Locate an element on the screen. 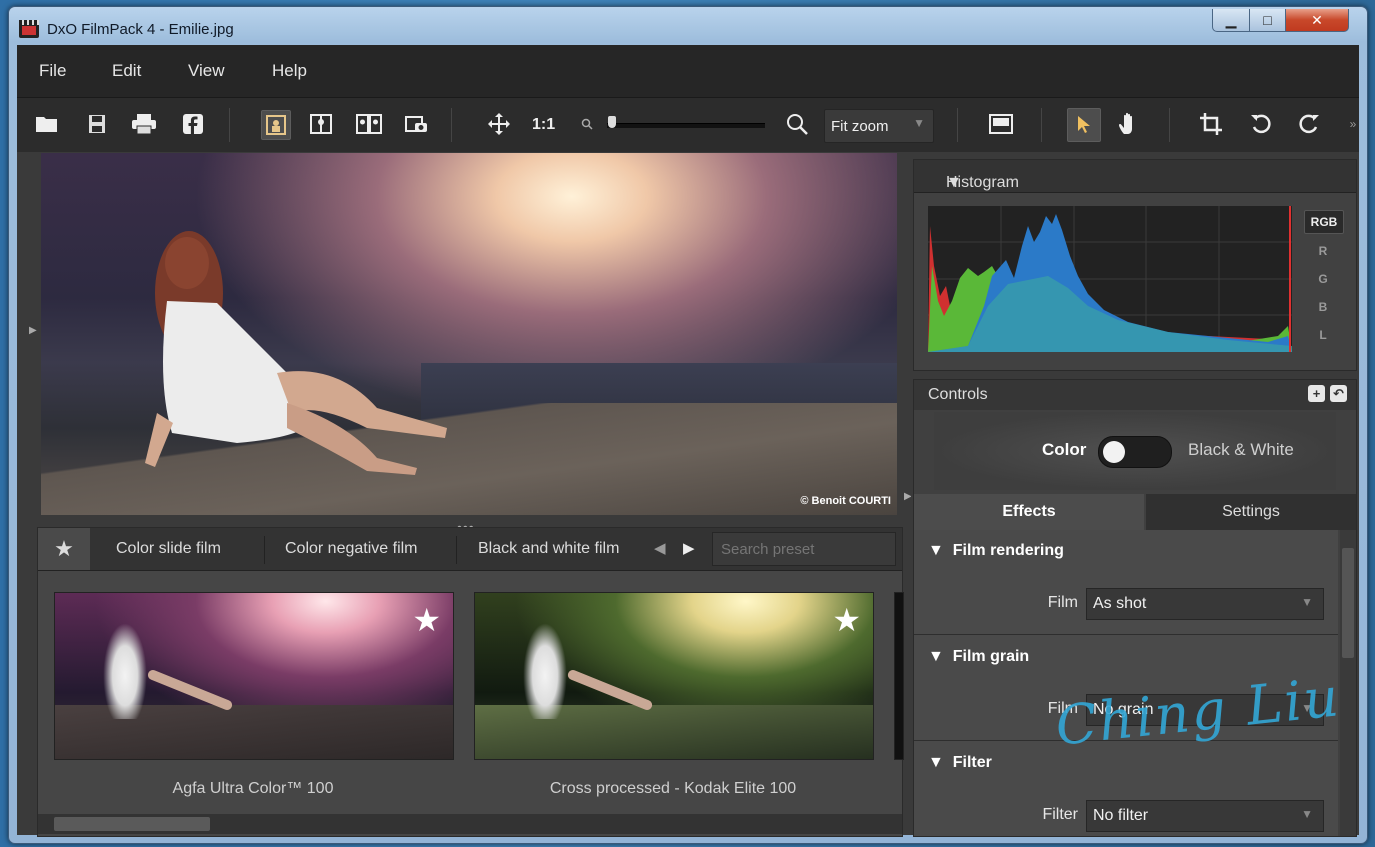 This screenshot has width=1375, height=847. menu-file: File is located at coordinates (52, 71).